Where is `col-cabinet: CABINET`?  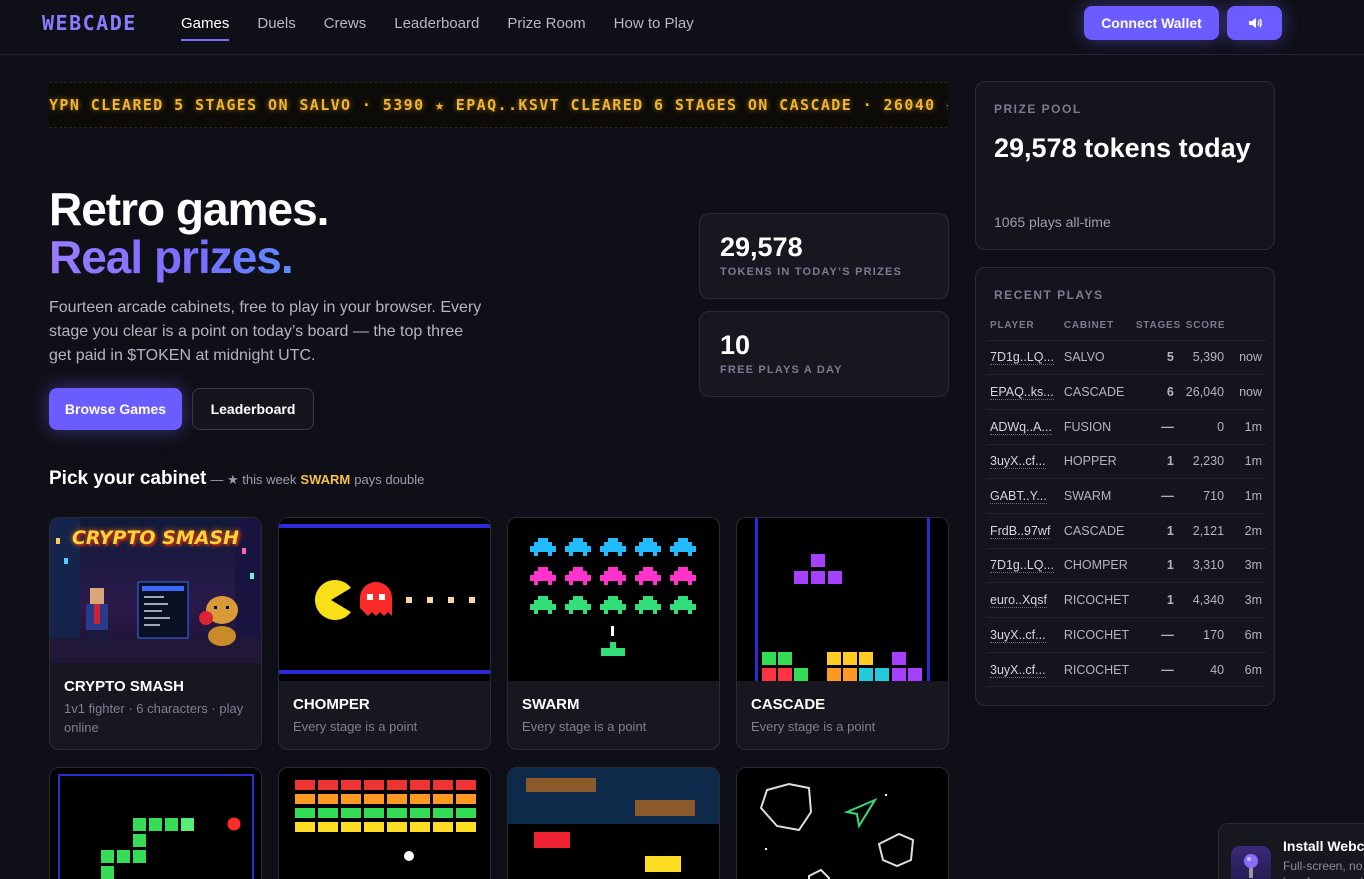
col-cabinet: CABINET is located at coordinates (1095, 326).